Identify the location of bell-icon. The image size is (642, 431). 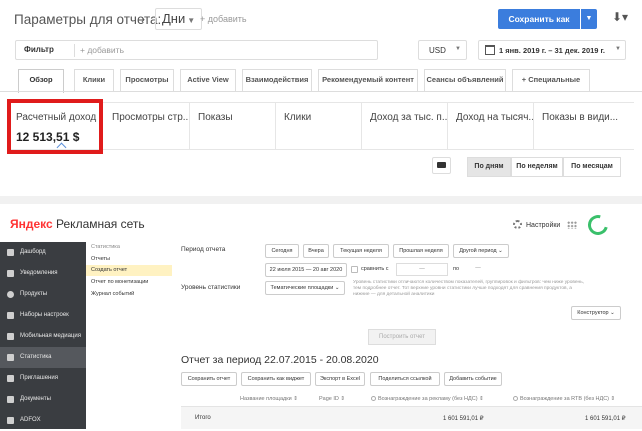
(10, 273).